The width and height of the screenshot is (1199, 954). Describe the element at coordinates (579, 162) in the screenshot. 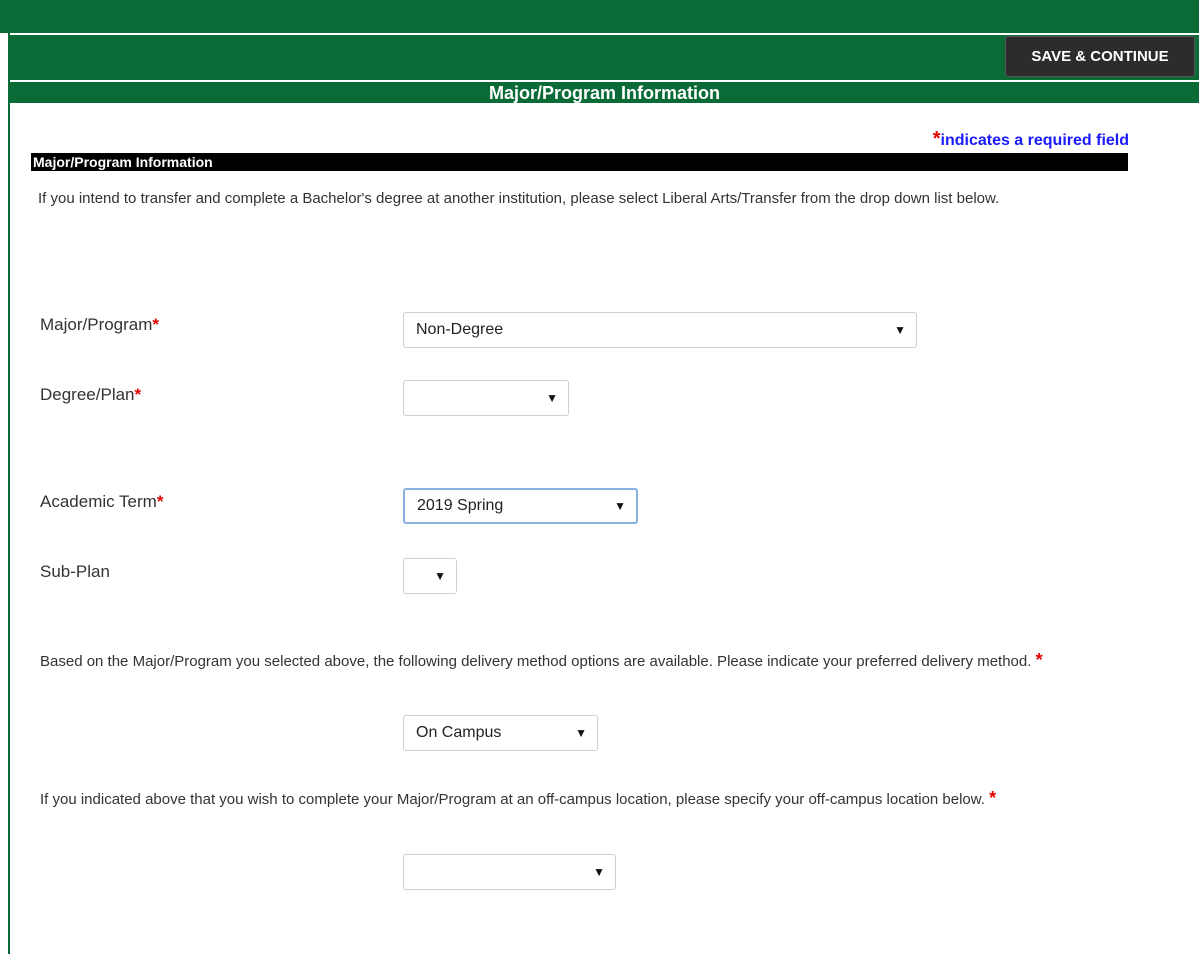

I see `sub-header: Major/Program Information` at that location.